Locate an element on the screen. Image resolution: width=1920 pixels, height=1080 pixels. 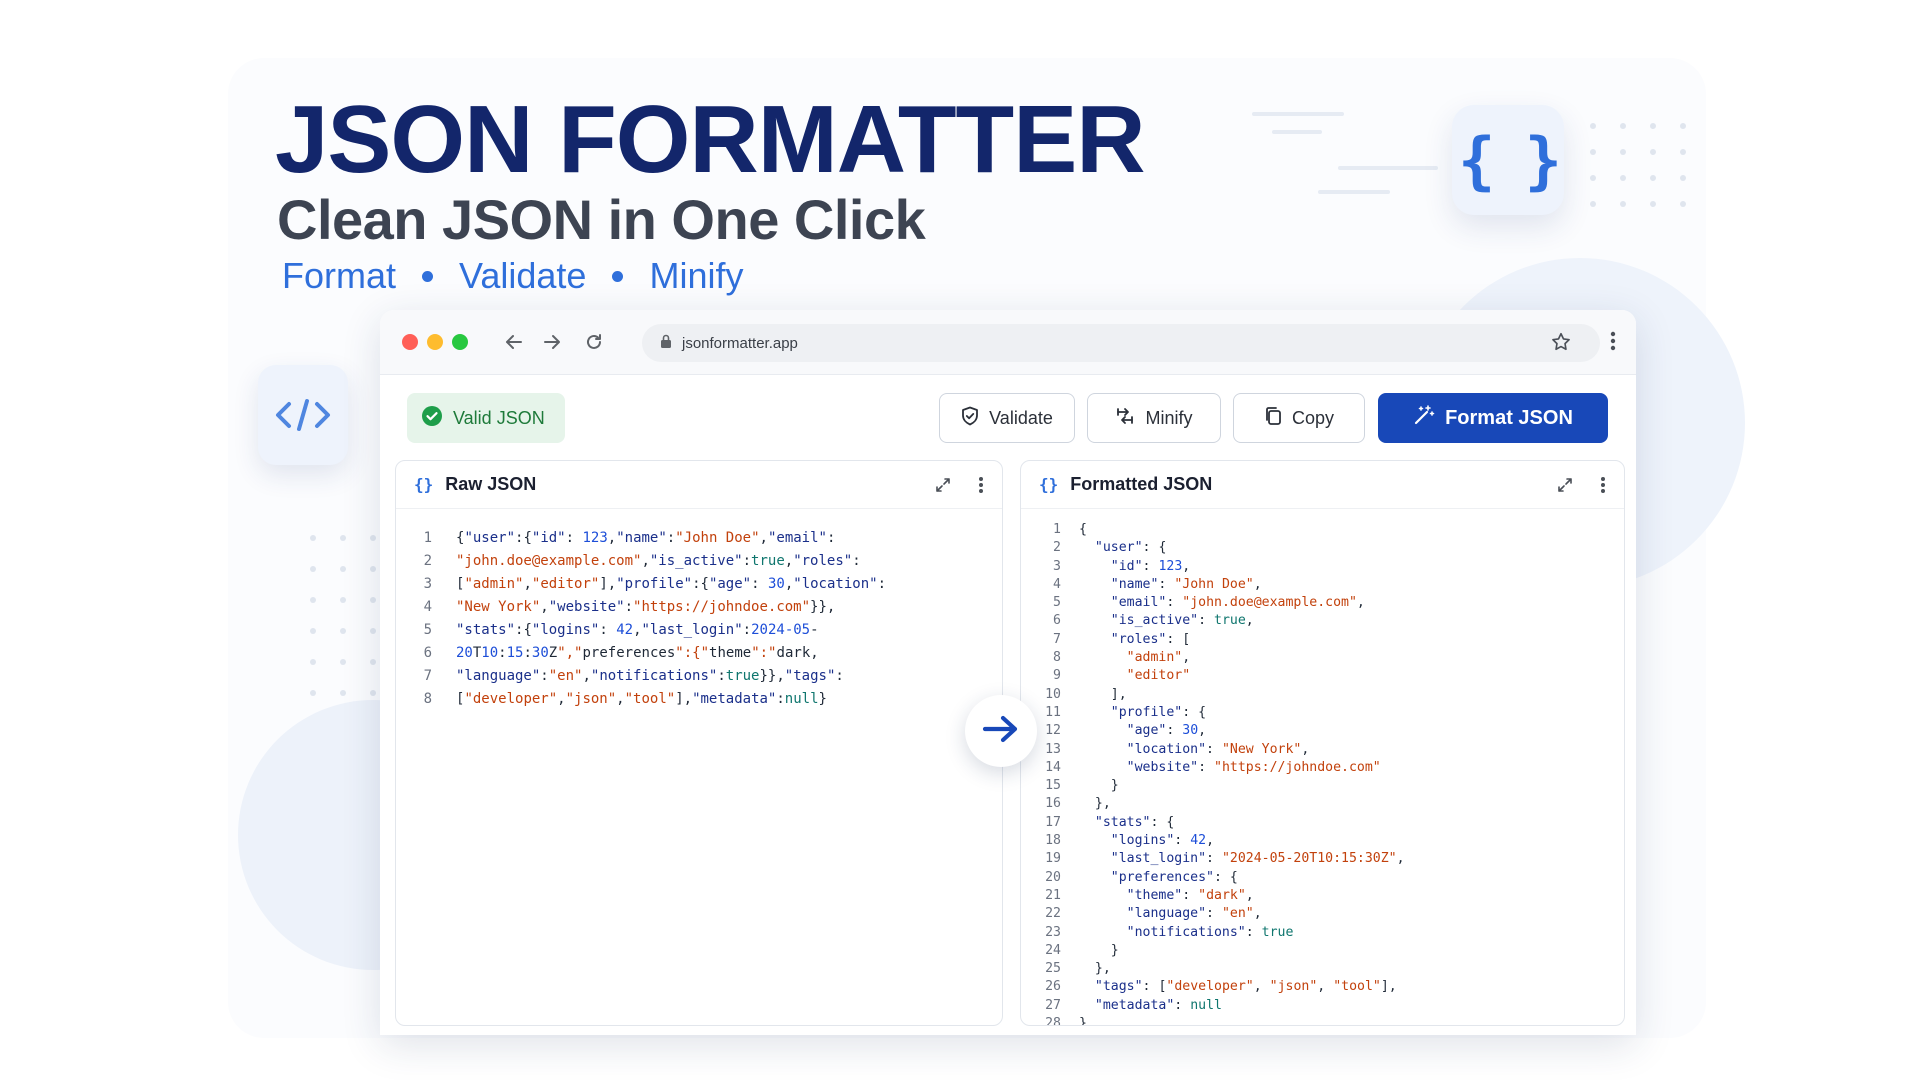
line-number: 14 is located at coordinates (1053, 767).